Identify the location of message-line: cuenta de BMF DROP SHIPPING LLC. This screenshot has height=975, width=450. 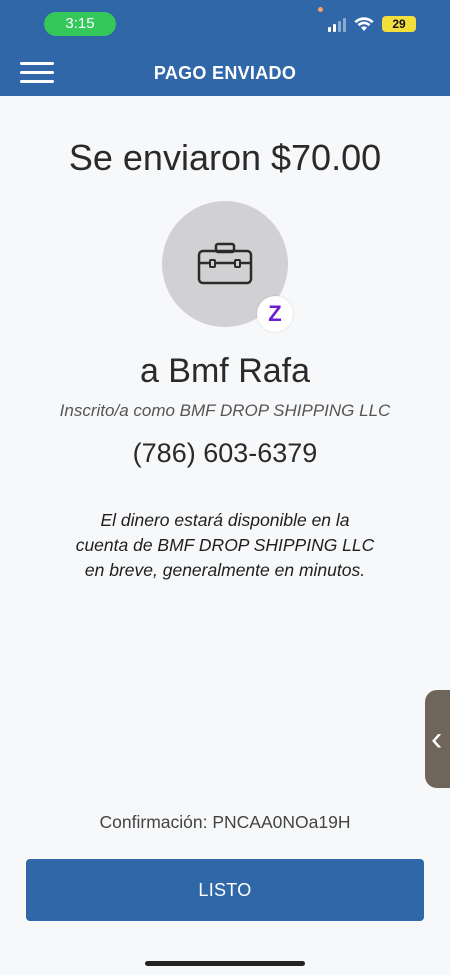
(225, 545).